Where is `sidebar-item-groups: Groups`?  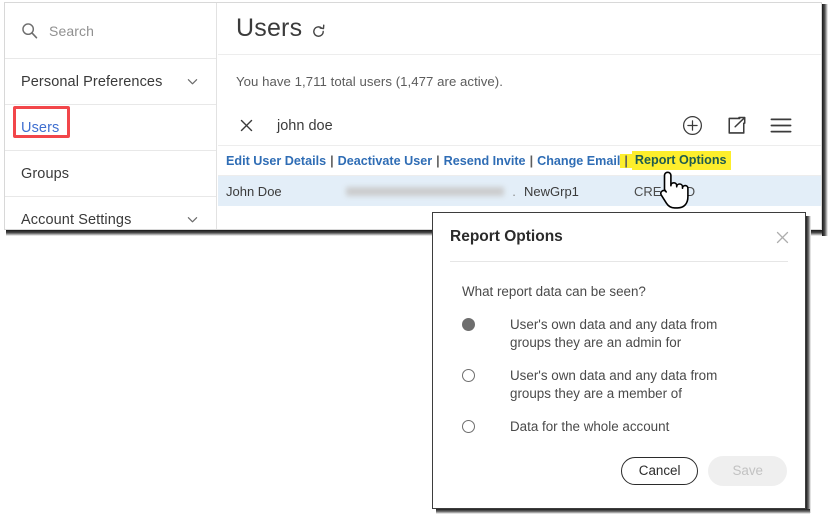 sidebar-item-groups: Groups is located at coordinates (110, 174).